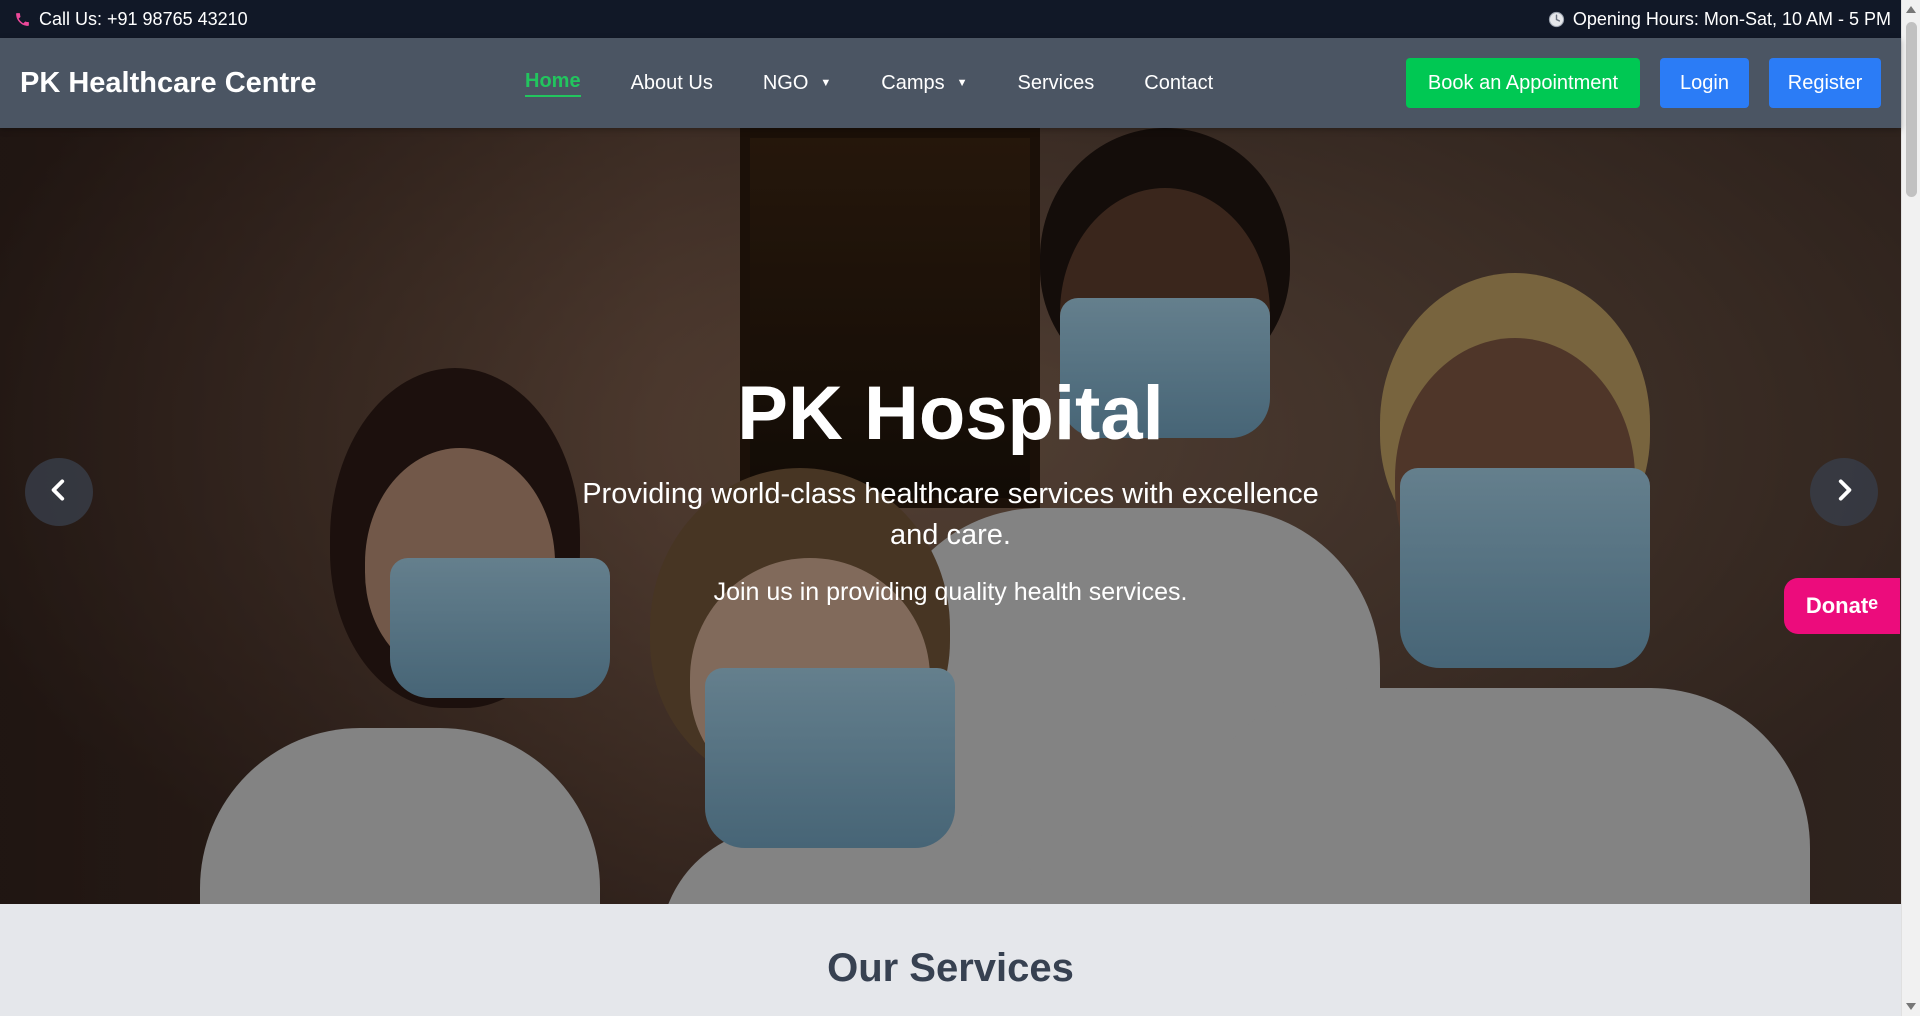 This screenshot has height=1016, width=1920. What do you see at coordinates (950, 968) in the screenshot?
I see `services-title: Our Services` at bounding box center [950, 968].